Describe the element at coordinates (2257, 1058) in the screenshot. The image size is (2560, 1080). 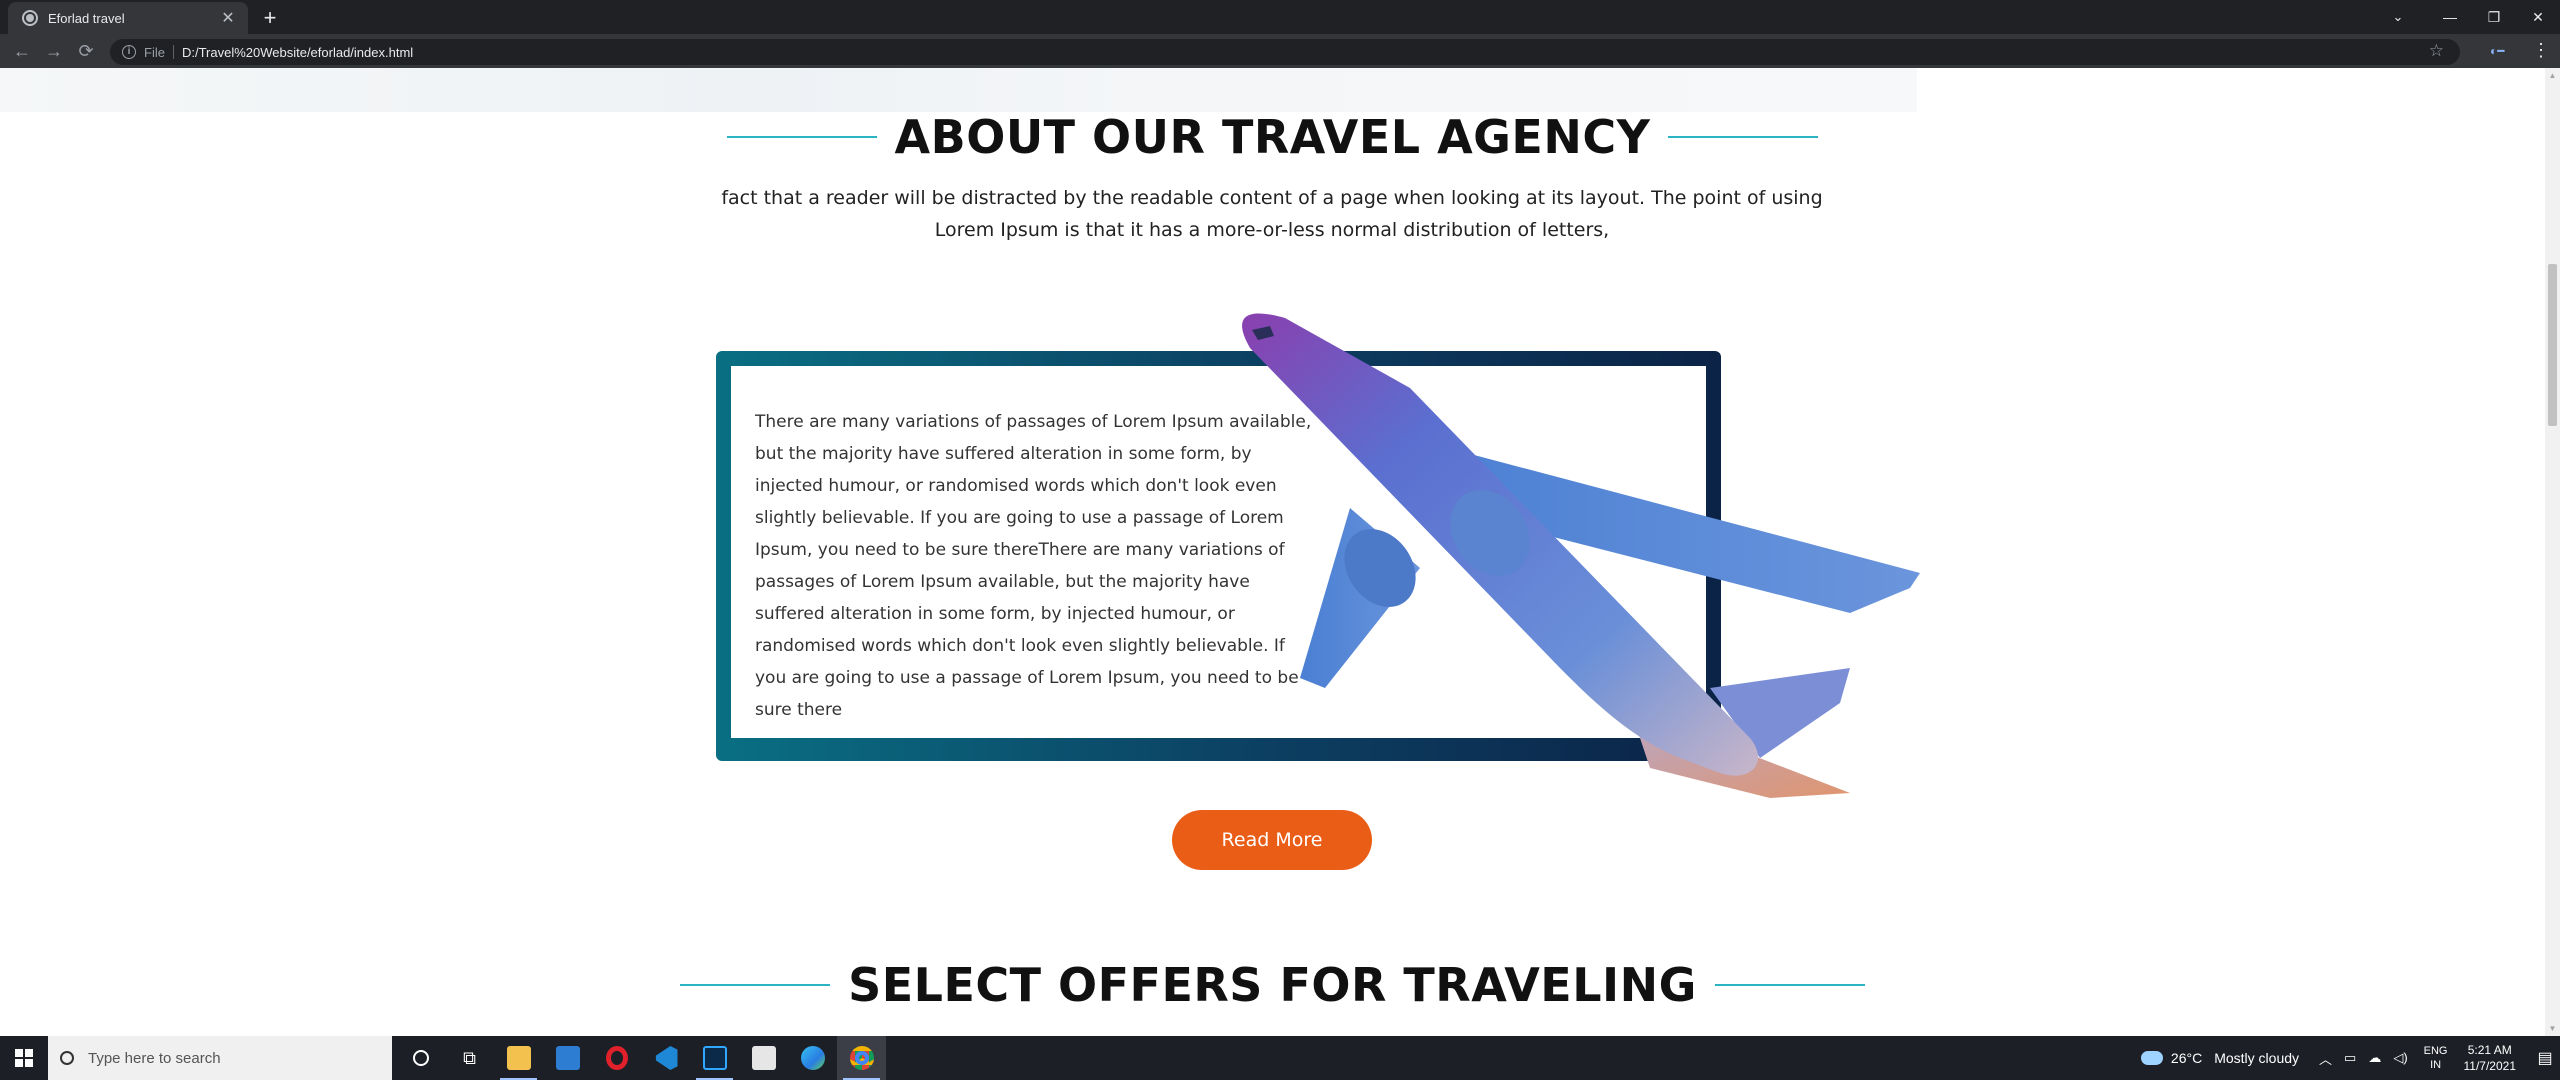
I see `weather-text: Mostly cloudy` at that location.